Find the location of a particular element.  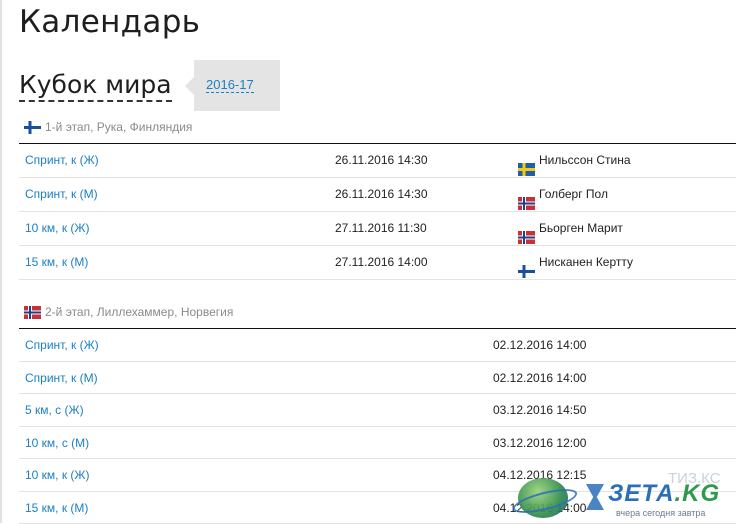

cup-title: Кубок мира is located at coordinates (95, 86).